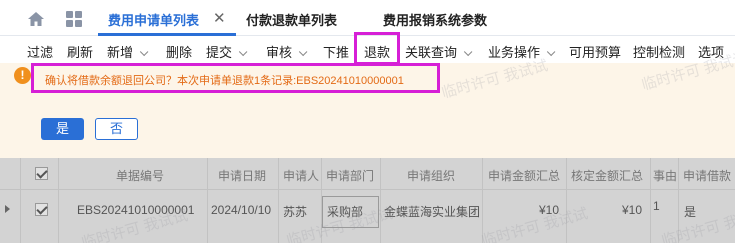 The width and height of the screenshot is (735, 243). I want to click on message-highlight-box, so click(235, 78).